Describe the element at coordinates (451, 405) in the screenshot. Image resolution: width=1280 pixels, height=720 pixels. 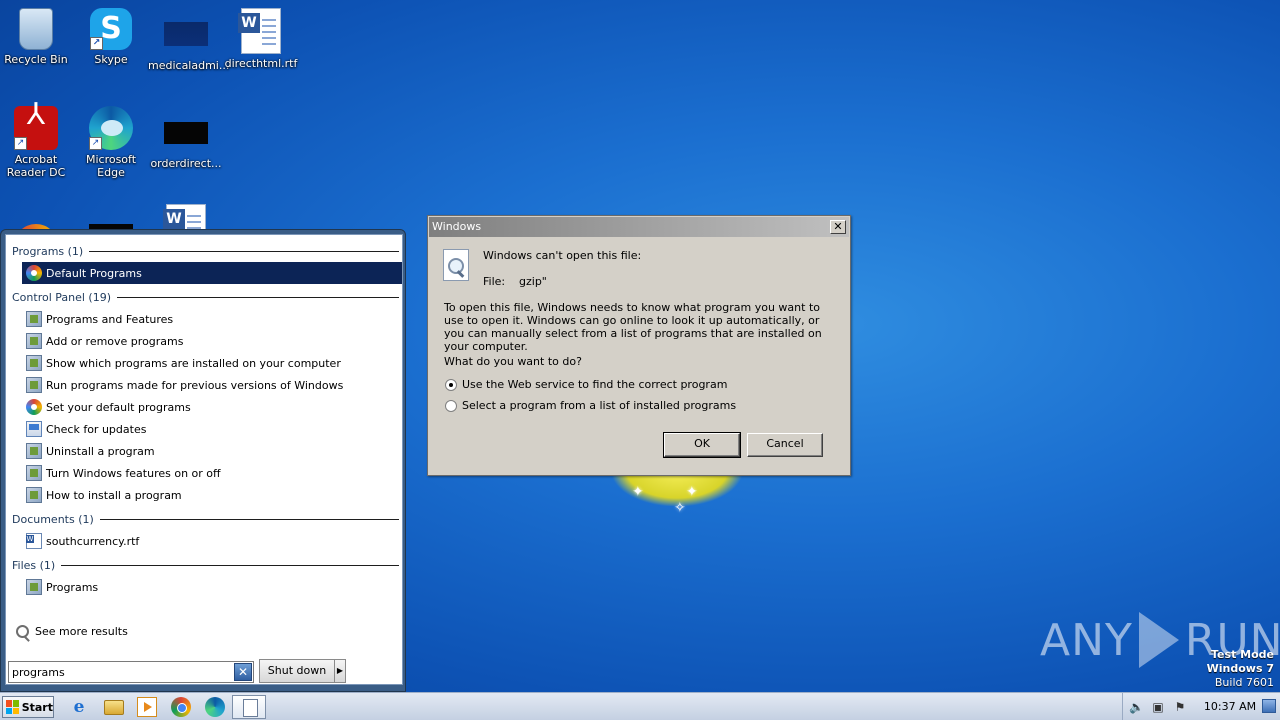
I see `radio-unselected` at that location.